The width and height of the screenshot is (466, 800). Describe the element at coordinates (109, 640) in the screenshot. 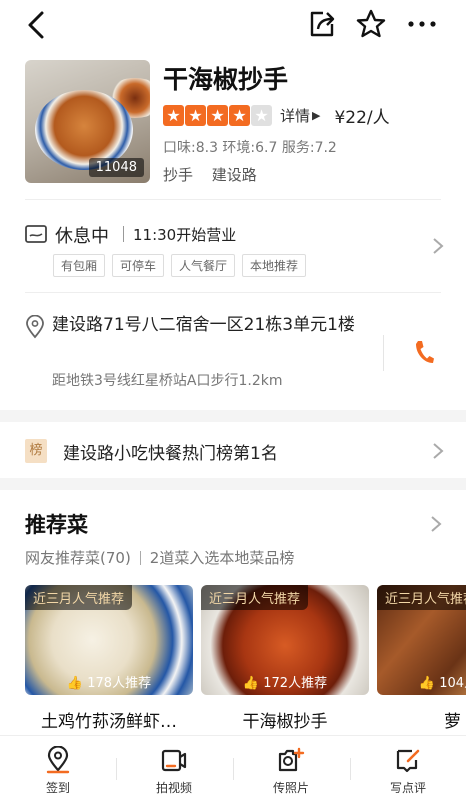

I see `dish-photo: 近三月人气推荐 👍 178人推荐` at that location.